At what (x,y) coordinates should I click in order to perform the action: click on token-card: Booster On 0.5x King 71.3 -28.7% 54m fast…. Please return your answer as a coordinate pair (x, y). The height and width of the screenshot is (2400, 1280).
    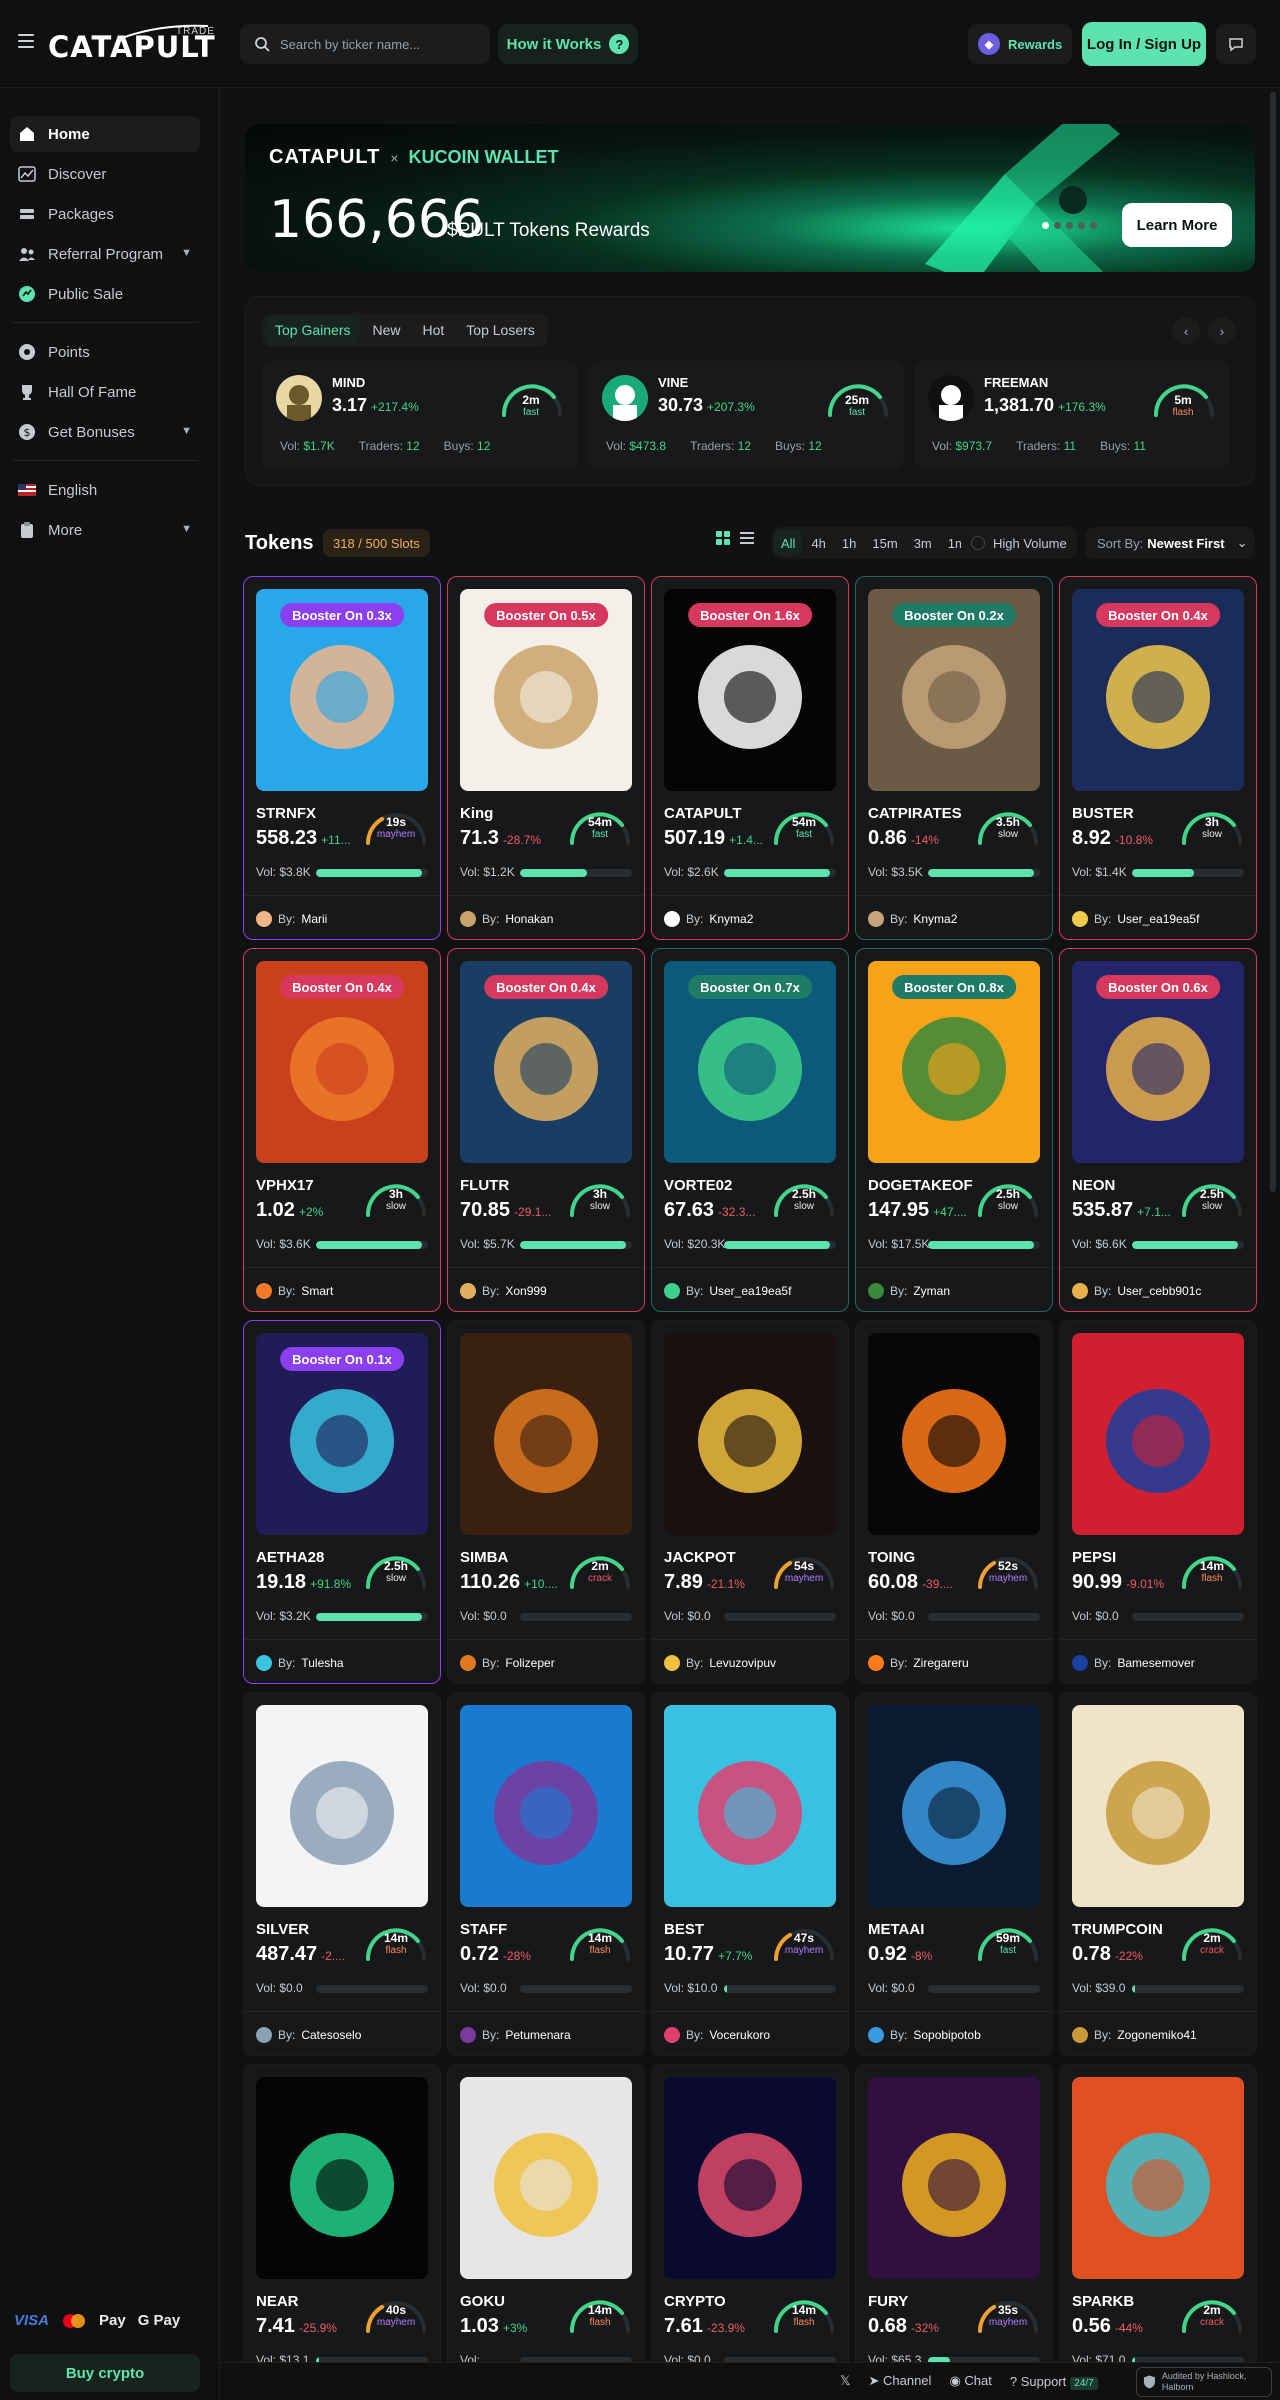
    Looking at the image, I should click on (546, 758).